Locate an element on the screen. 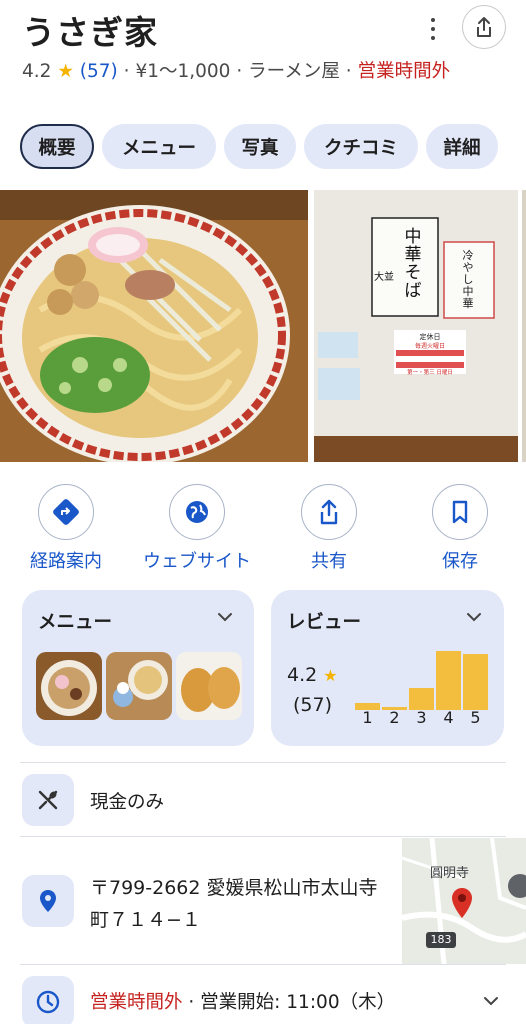 This screenshot has width=526, height=1024. sign-size-text: 大並 is located at coordinates (384, 277).